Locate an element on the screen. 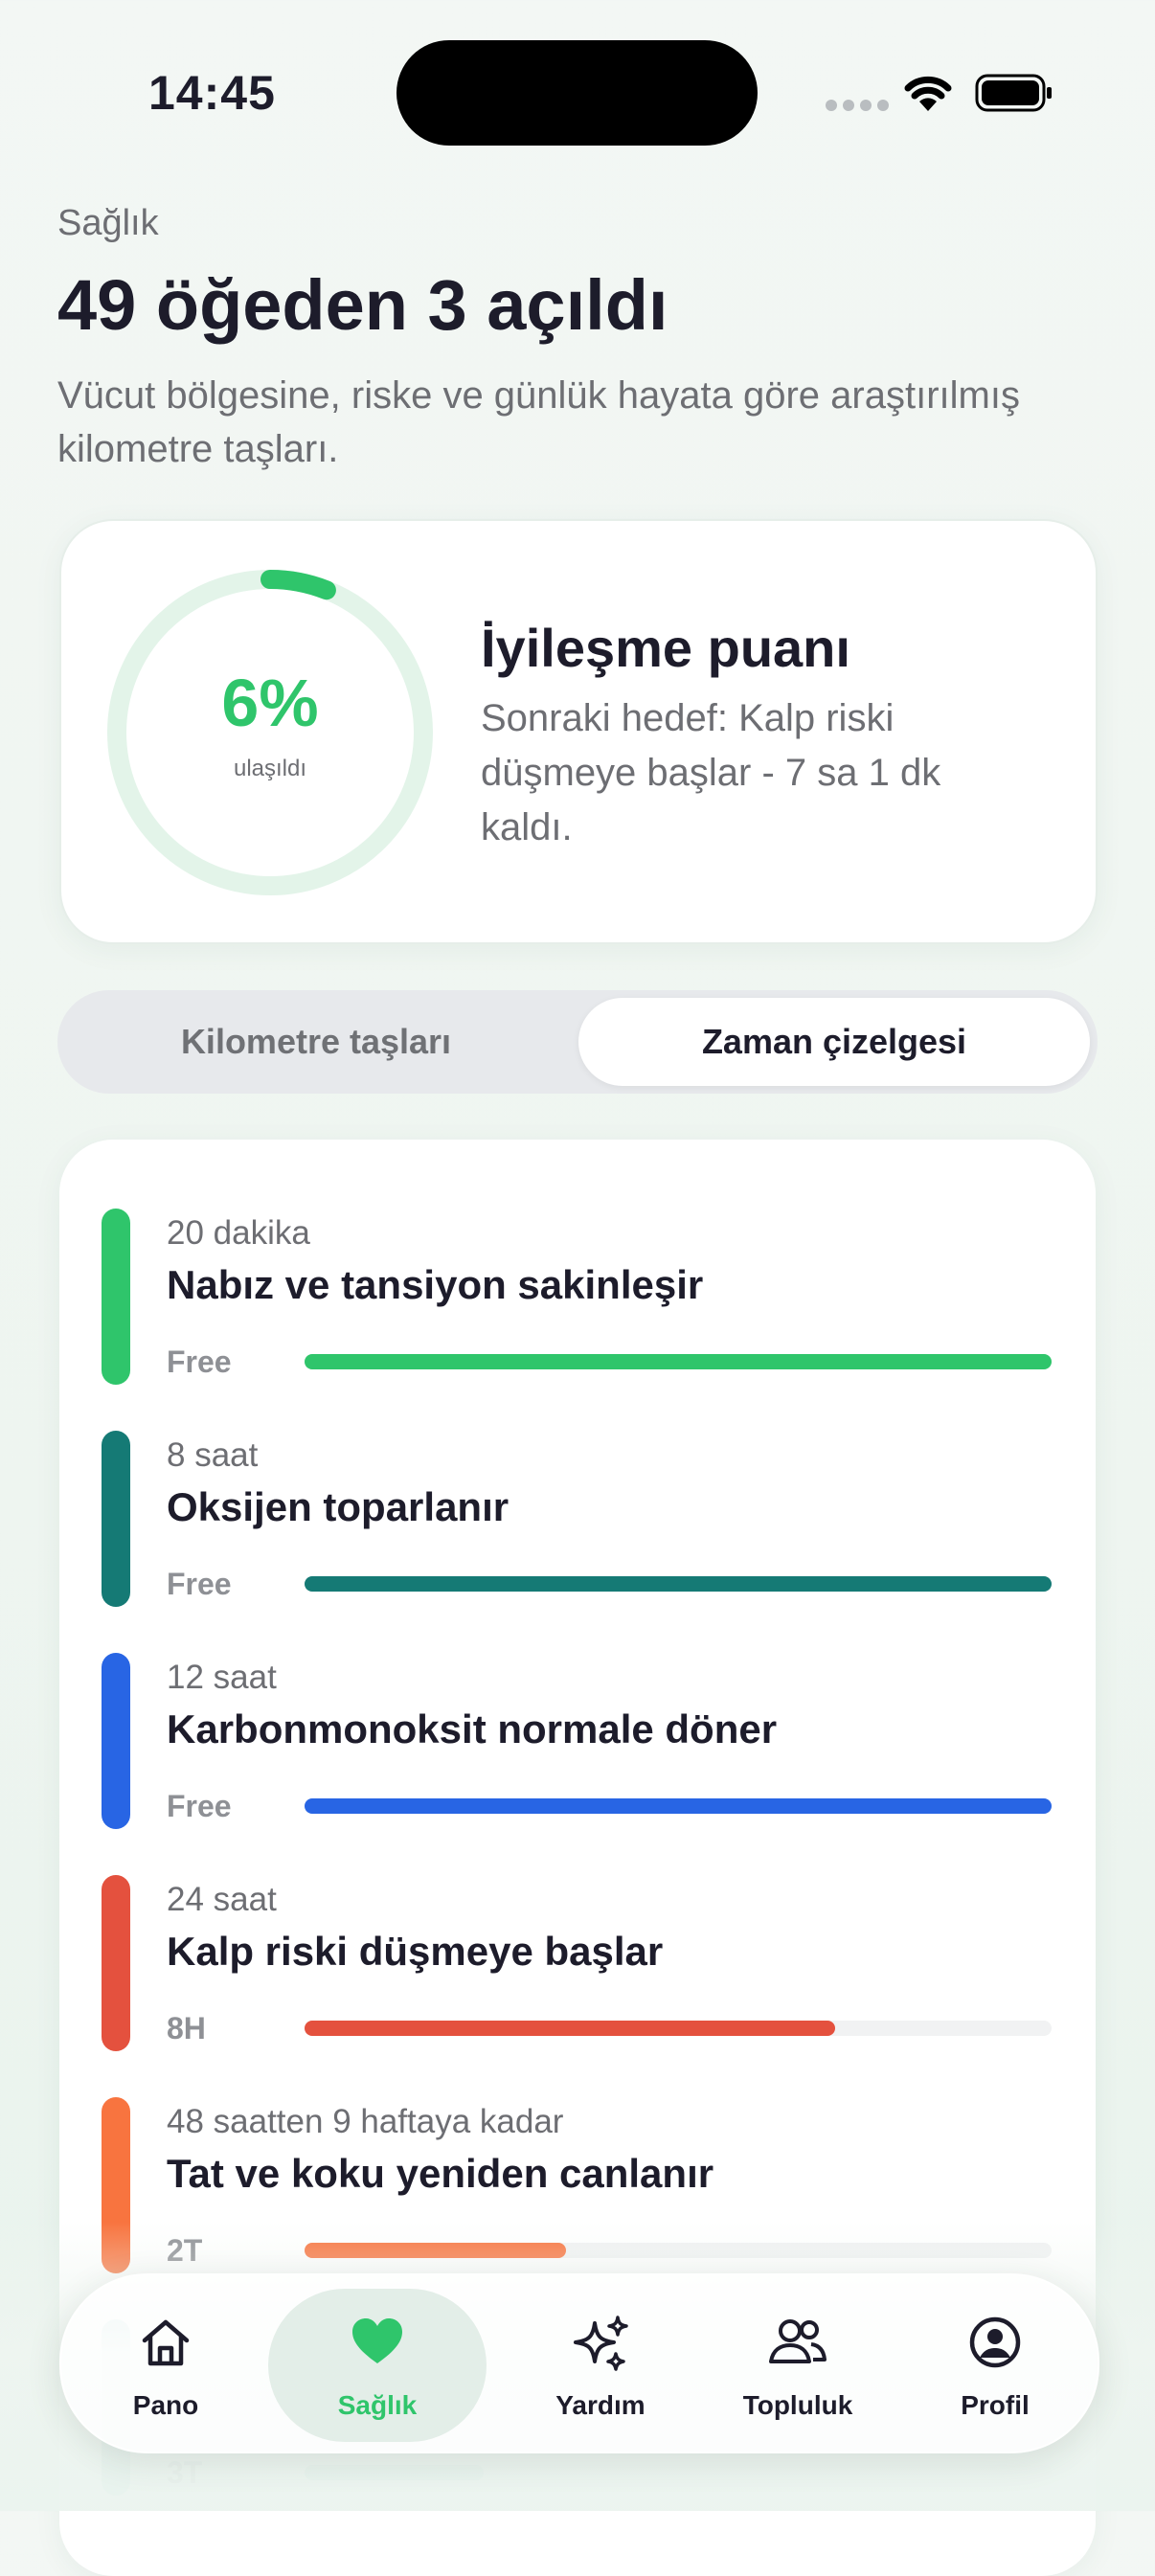 This screenshot has height=2576, width=1155. heart-icon is located at coordinates (377, 2340).